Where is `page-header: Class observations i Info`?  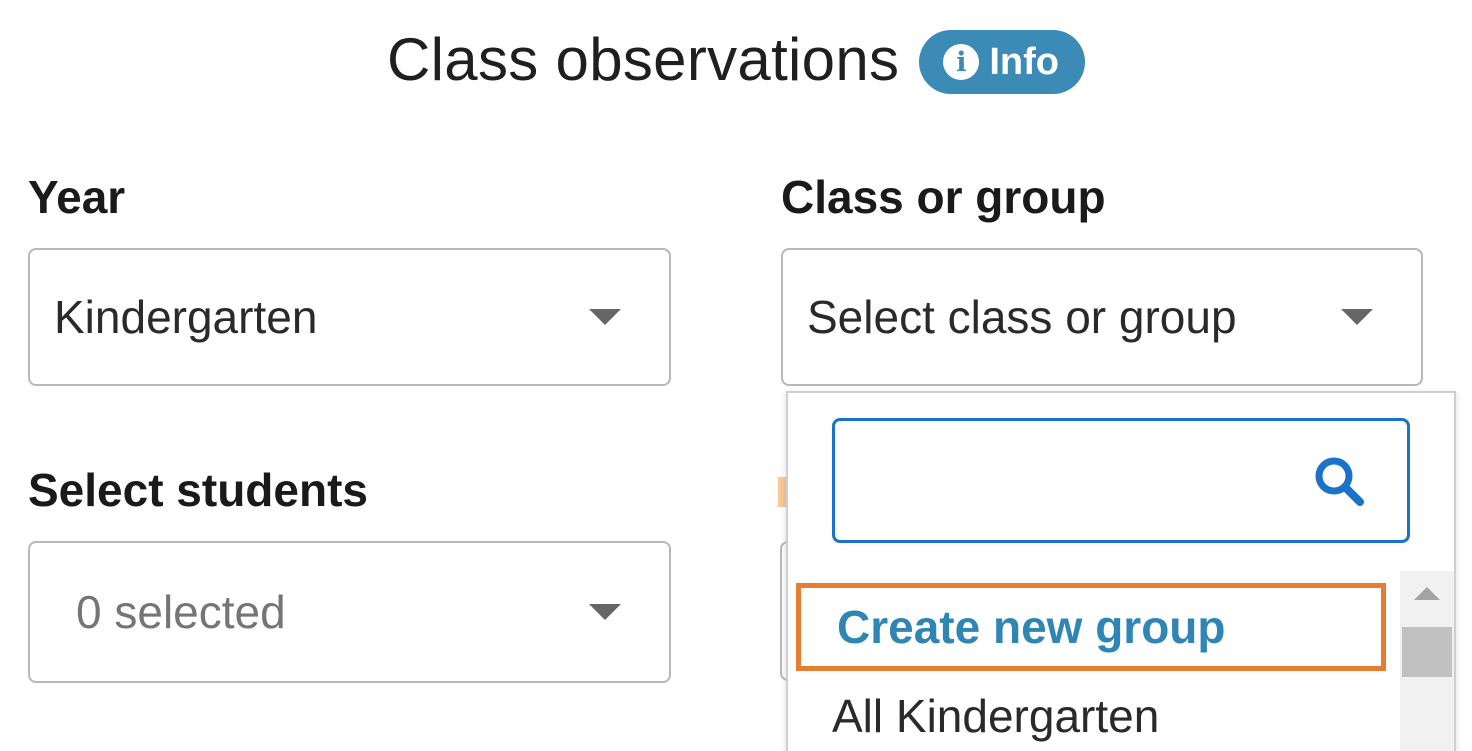
page-header: Class observations i Info is located at coordinates (736, 60).